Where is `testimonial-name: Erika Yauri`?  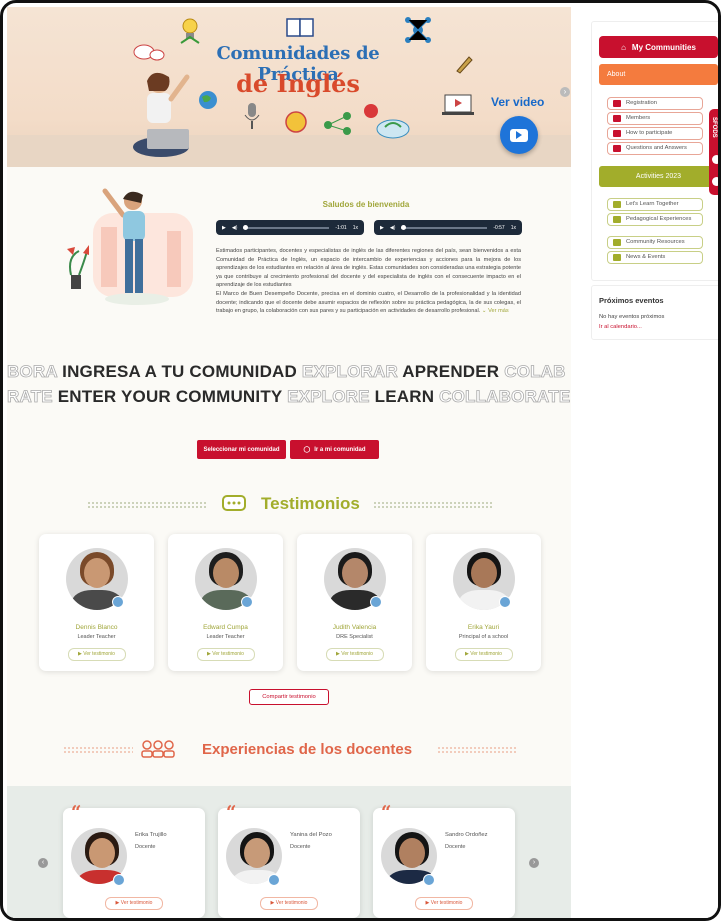 testimonial-name: Erika Yauri is located at coordinates (483, 627).